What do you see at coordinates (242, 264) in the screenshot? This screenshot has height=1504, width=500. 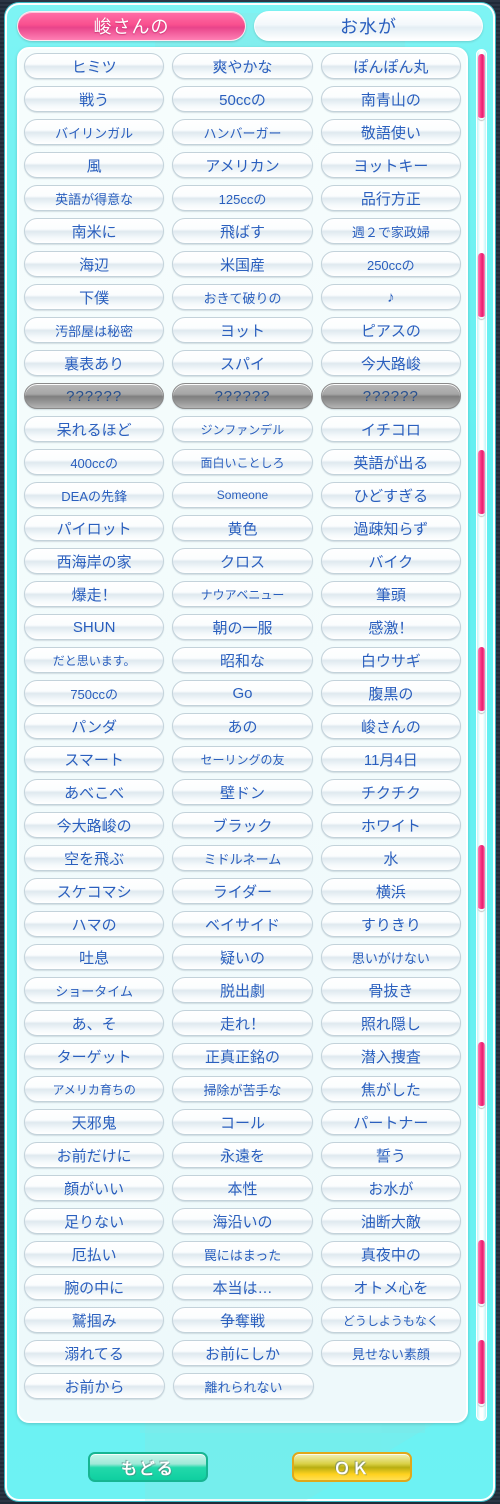 I see `word-pill: 米国産` at bounding box center [242, 264].